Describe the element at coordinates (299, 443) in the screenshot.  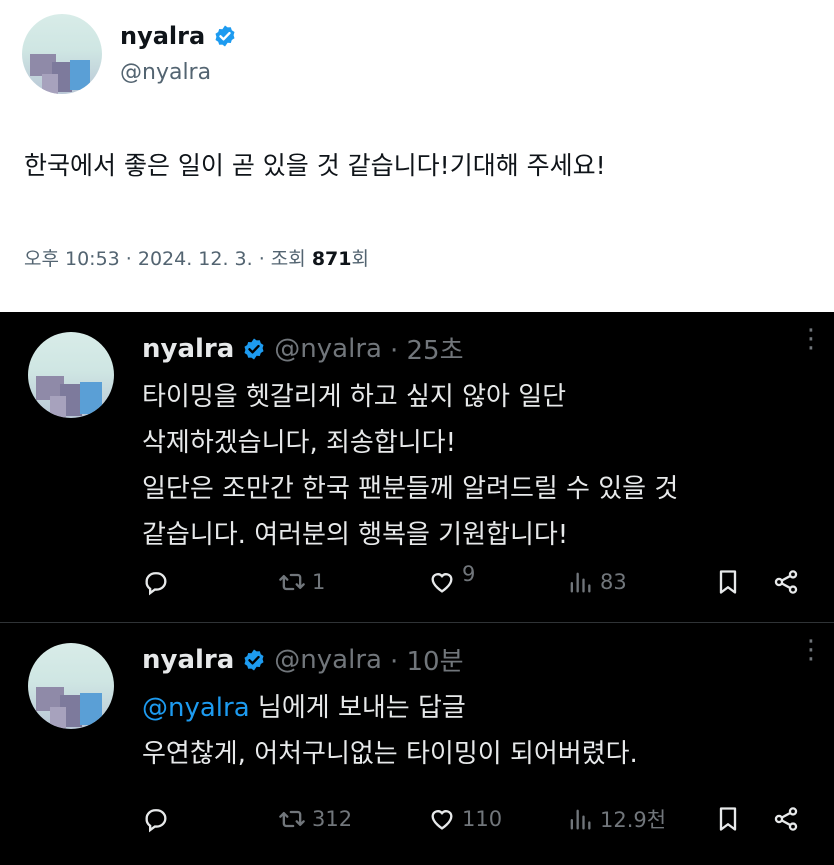
I see `text-line: 삭제하겠습니다, 죄송합니다!` at that location.